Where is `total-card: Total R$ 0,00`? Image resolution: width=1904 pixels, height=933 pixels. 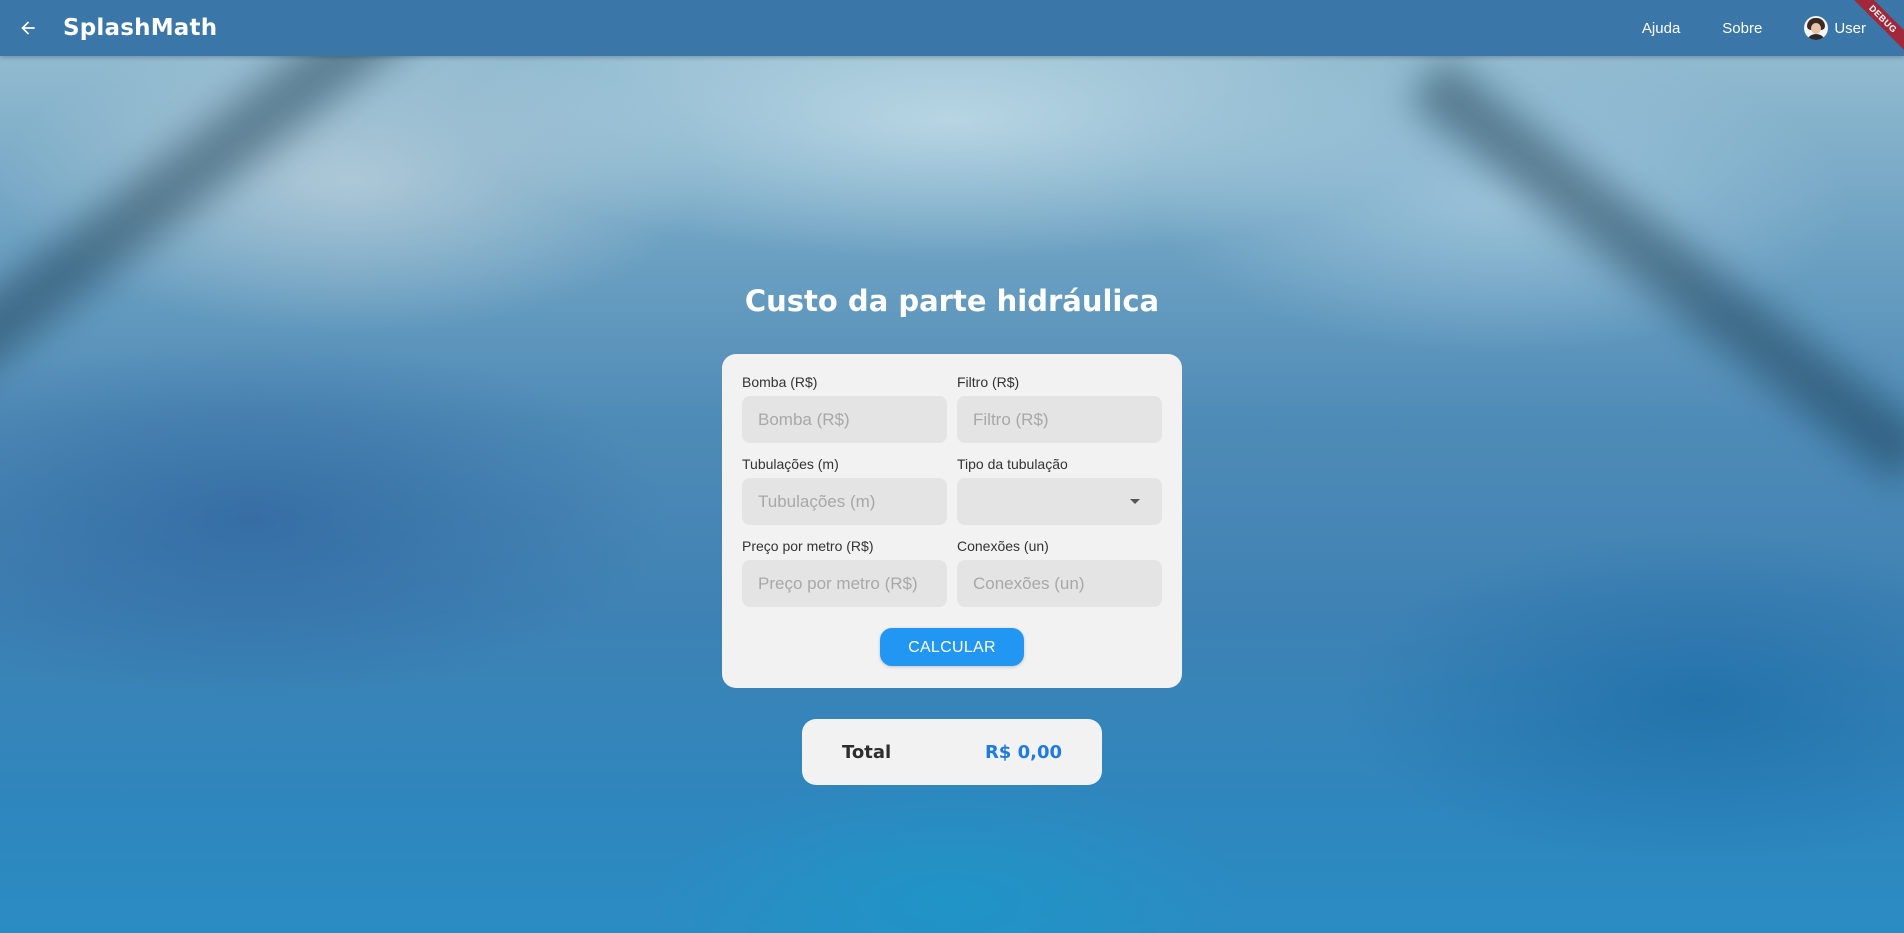
total-card: Total R$ 0,00 is located at coordinates (952, 752).